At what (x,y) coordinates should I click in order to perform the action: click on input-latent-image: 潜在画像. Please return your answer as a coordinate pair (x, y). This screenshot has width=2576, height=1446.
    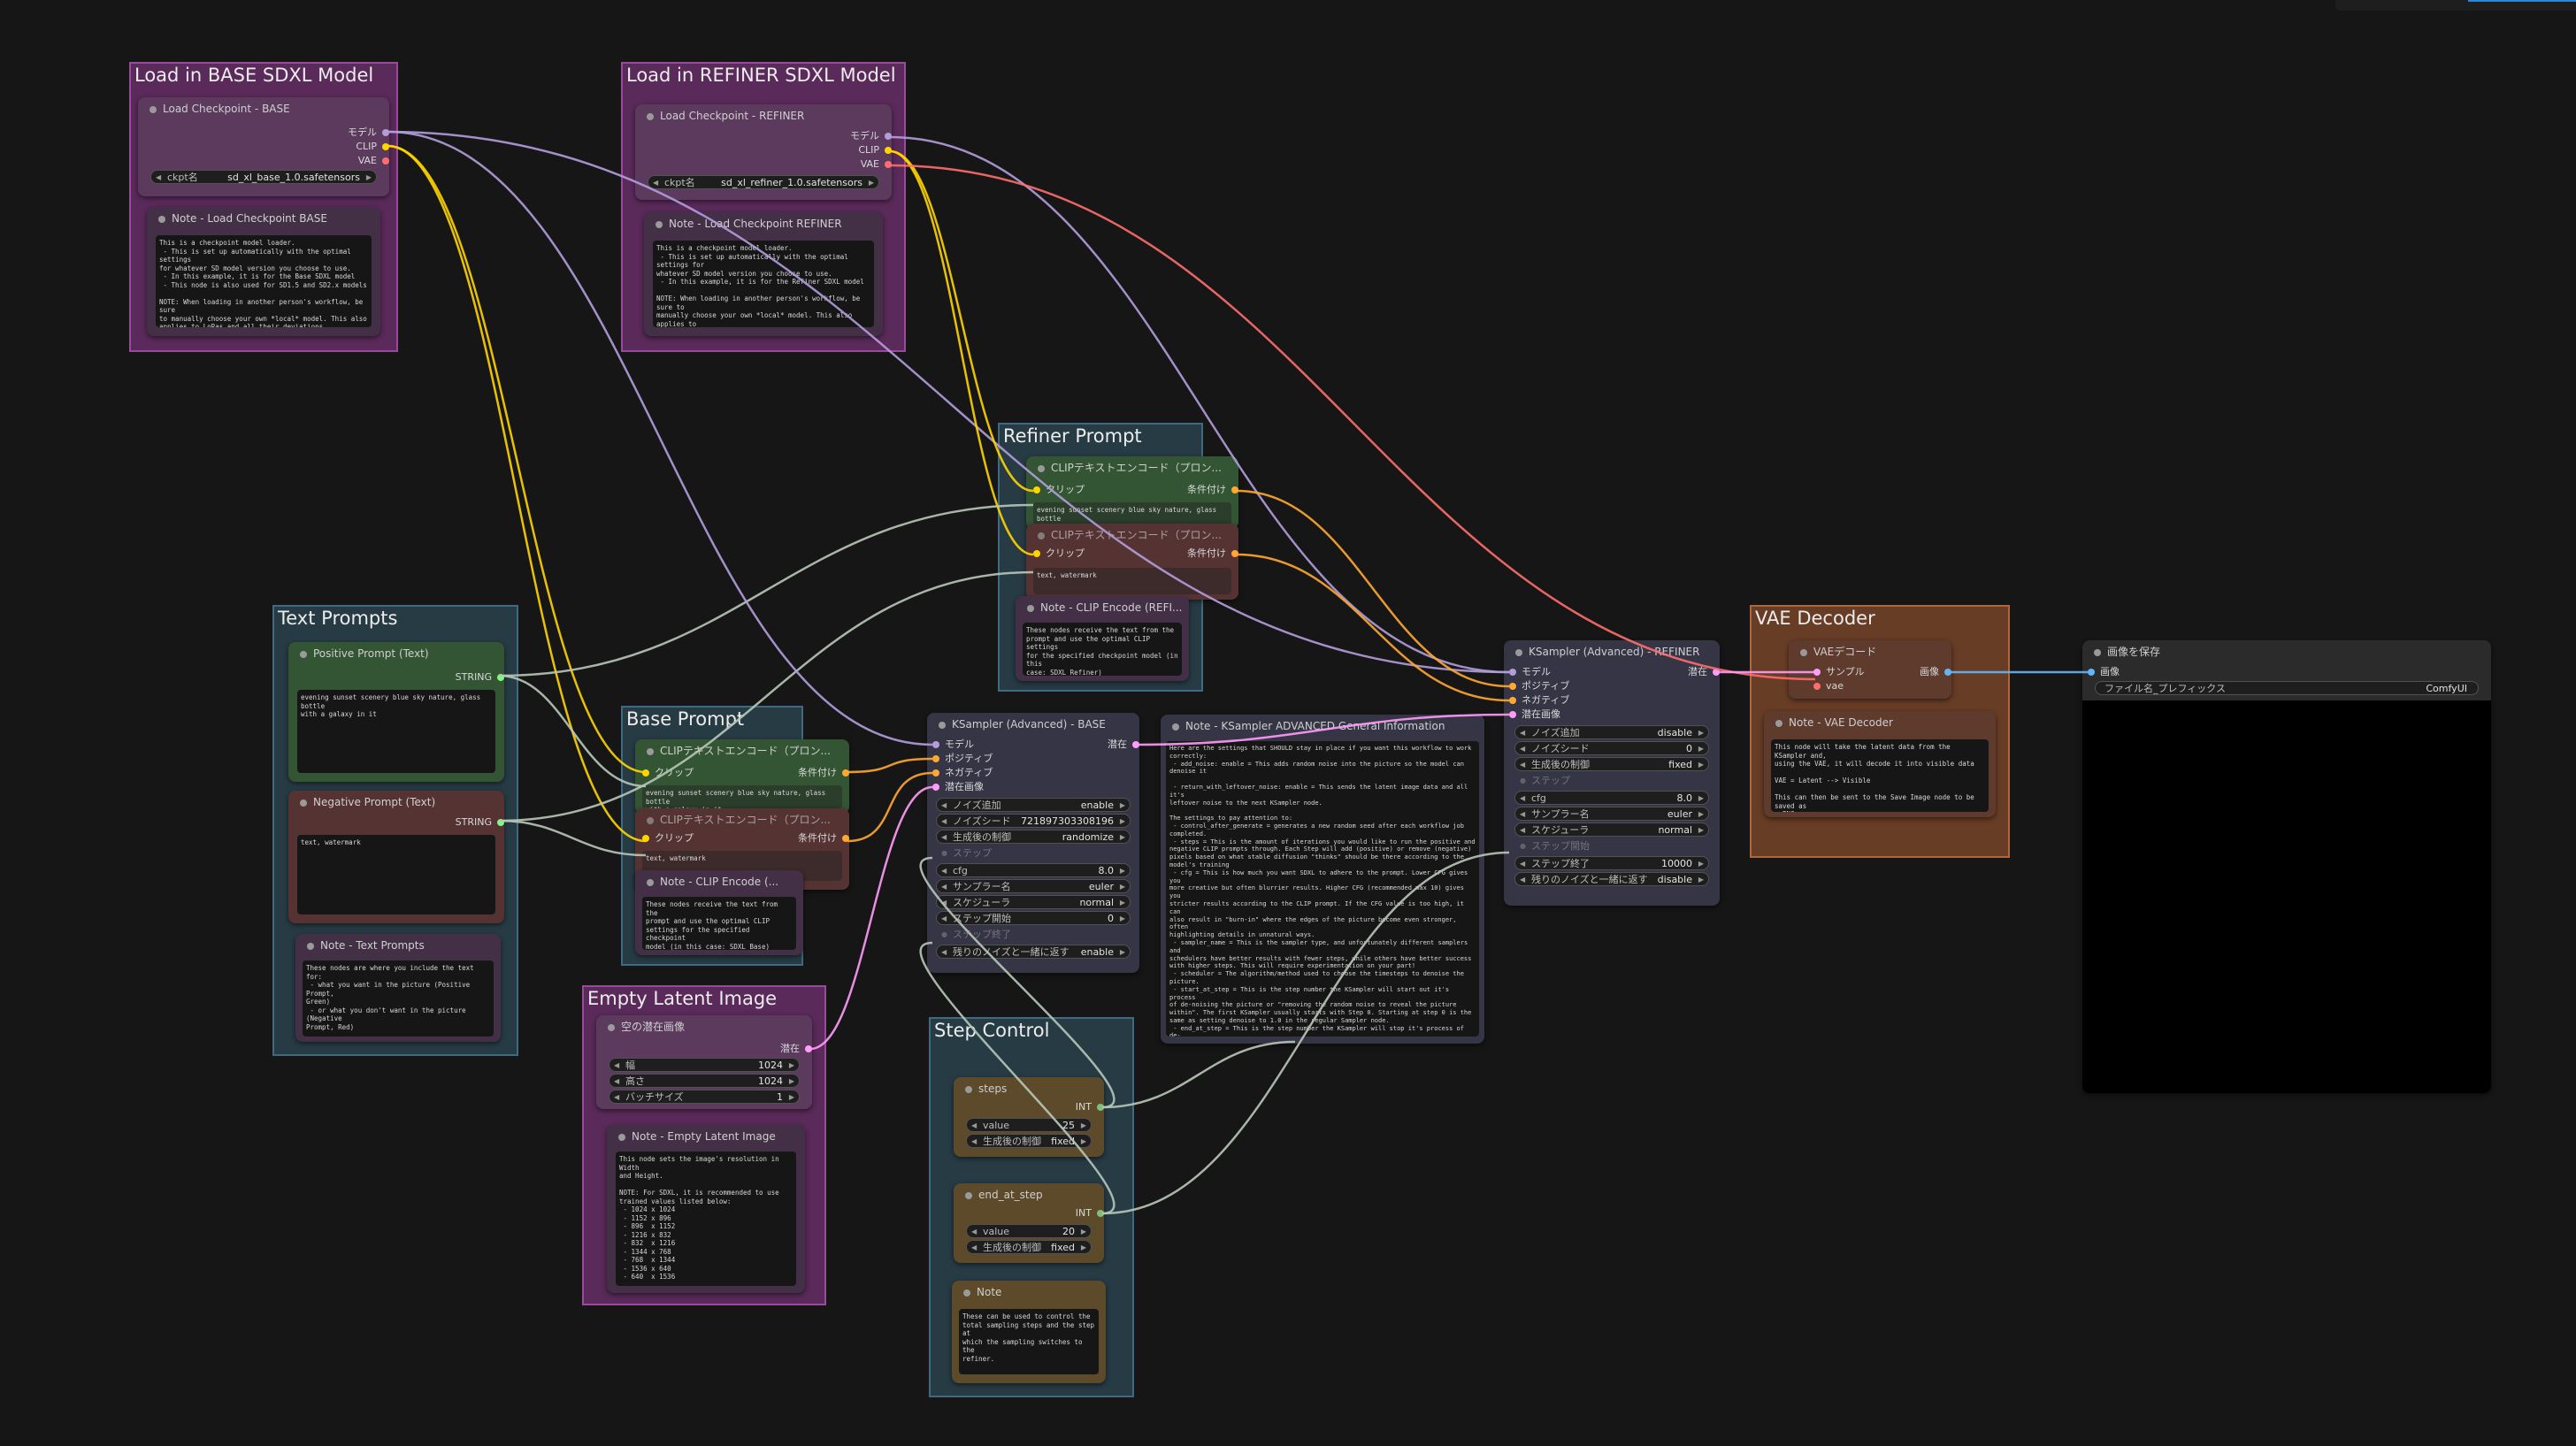
    Looking at the image, I should click on (1534, 715).